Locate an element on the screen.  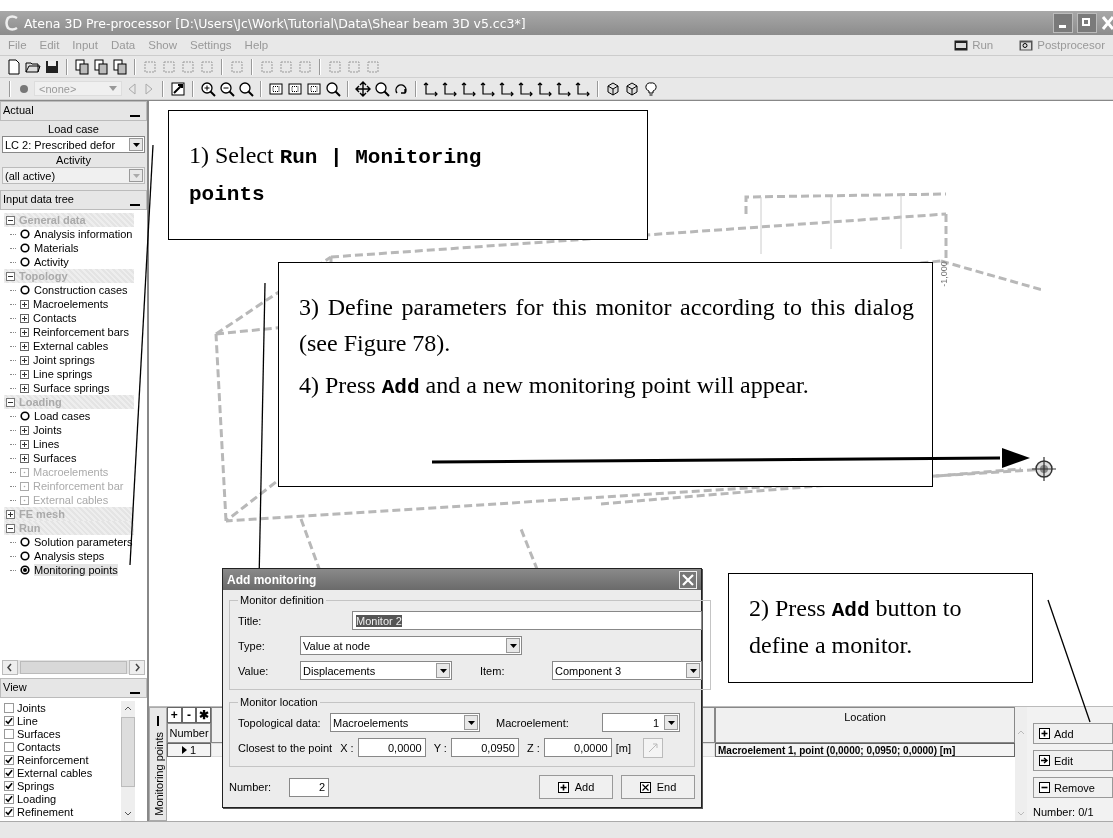
grid-button: ✱ is located at coordinates (203, 715).